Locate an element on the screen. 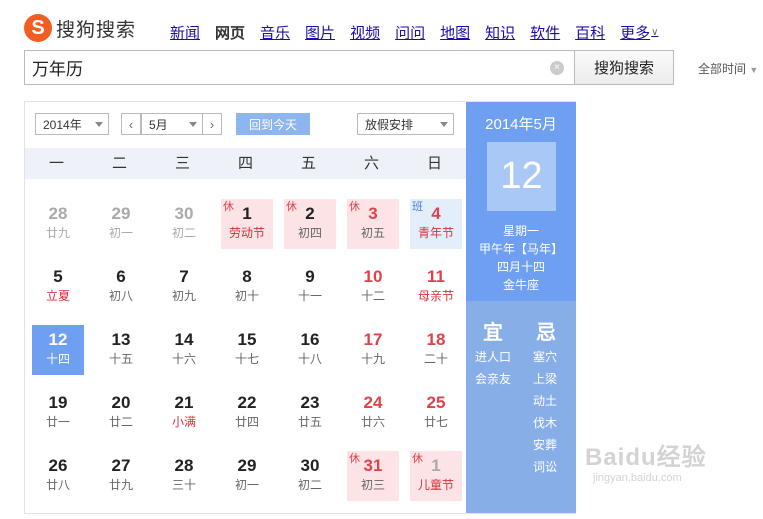 Image resolution: width=763 pixels, height=519 pixels. calendar-day: 14 十六 is located at coordinates (184, 350).